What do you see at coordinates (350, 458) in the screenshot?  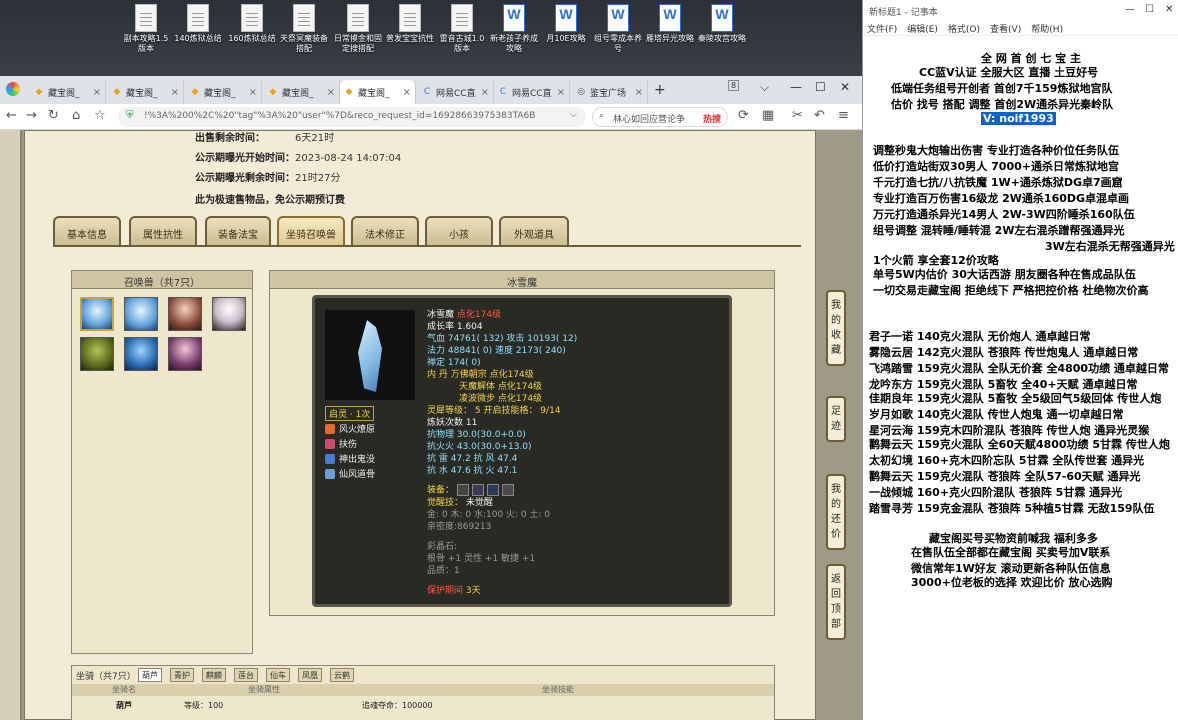 I see `pet-skill: 神出鬼没` at bounding box center [350, 458].